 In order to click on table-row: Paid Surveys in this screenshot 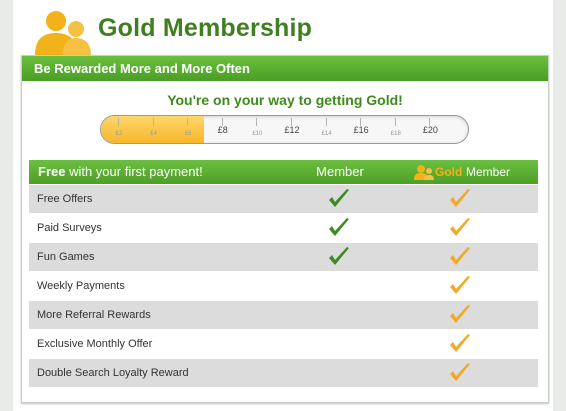, I will do `click(283, 228)`.